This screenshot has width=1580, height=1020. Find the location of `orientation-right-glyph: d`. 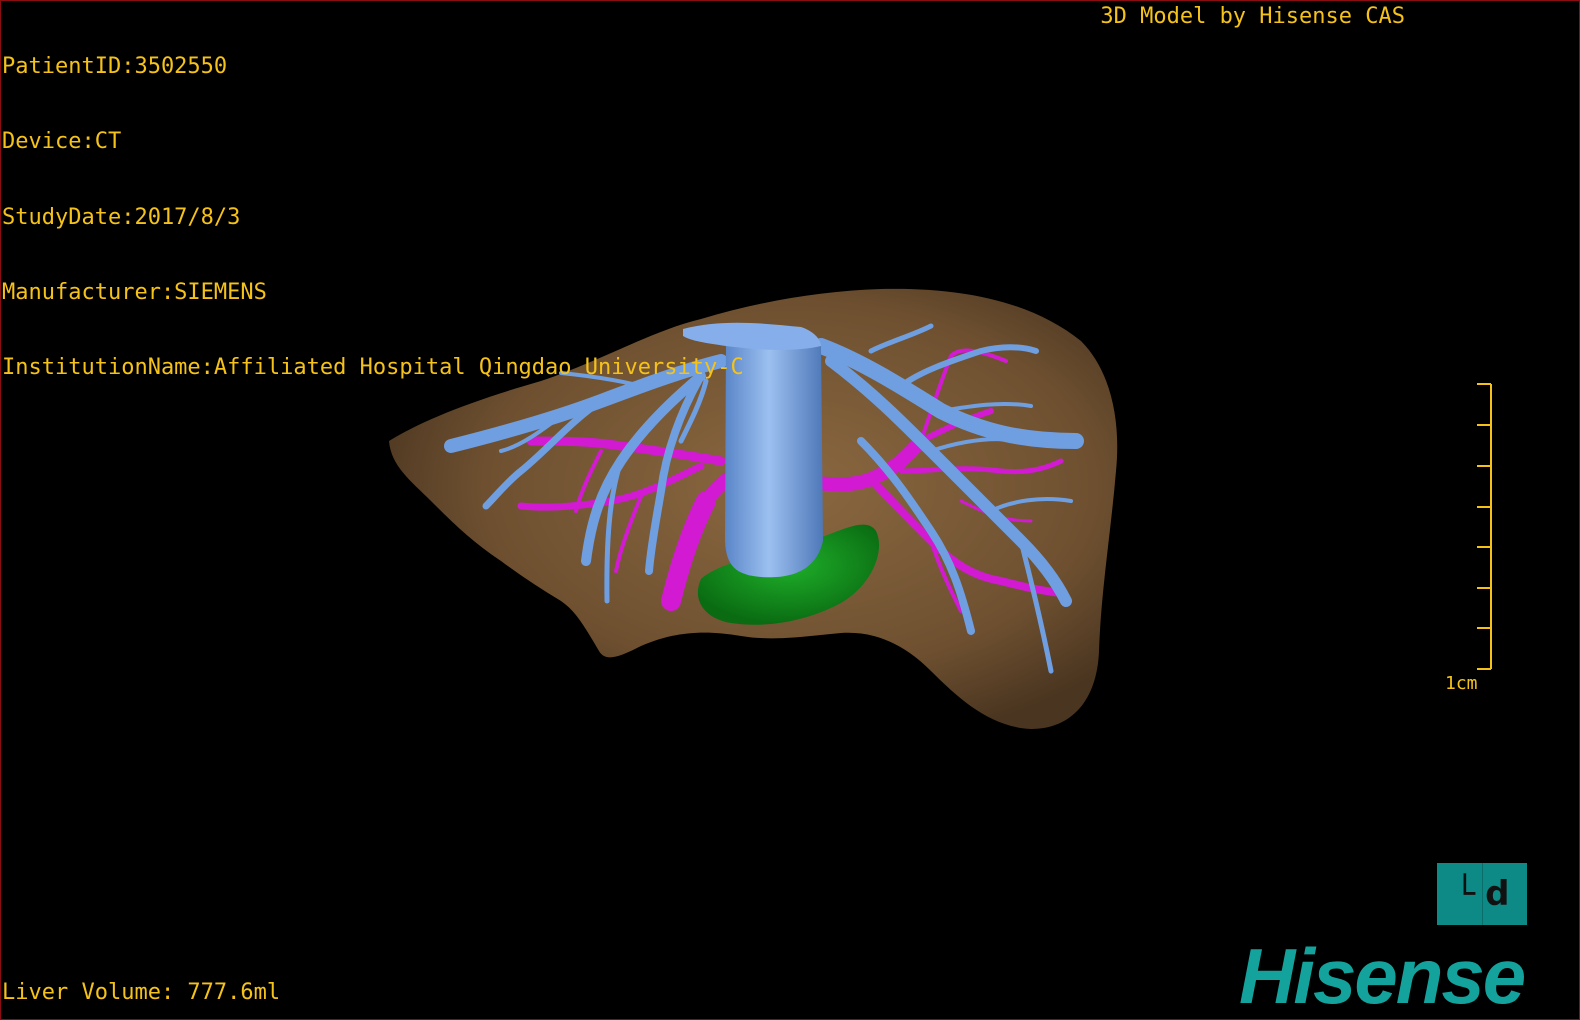

orientation-right-glyph: d is located at coordinates (1497, 894).